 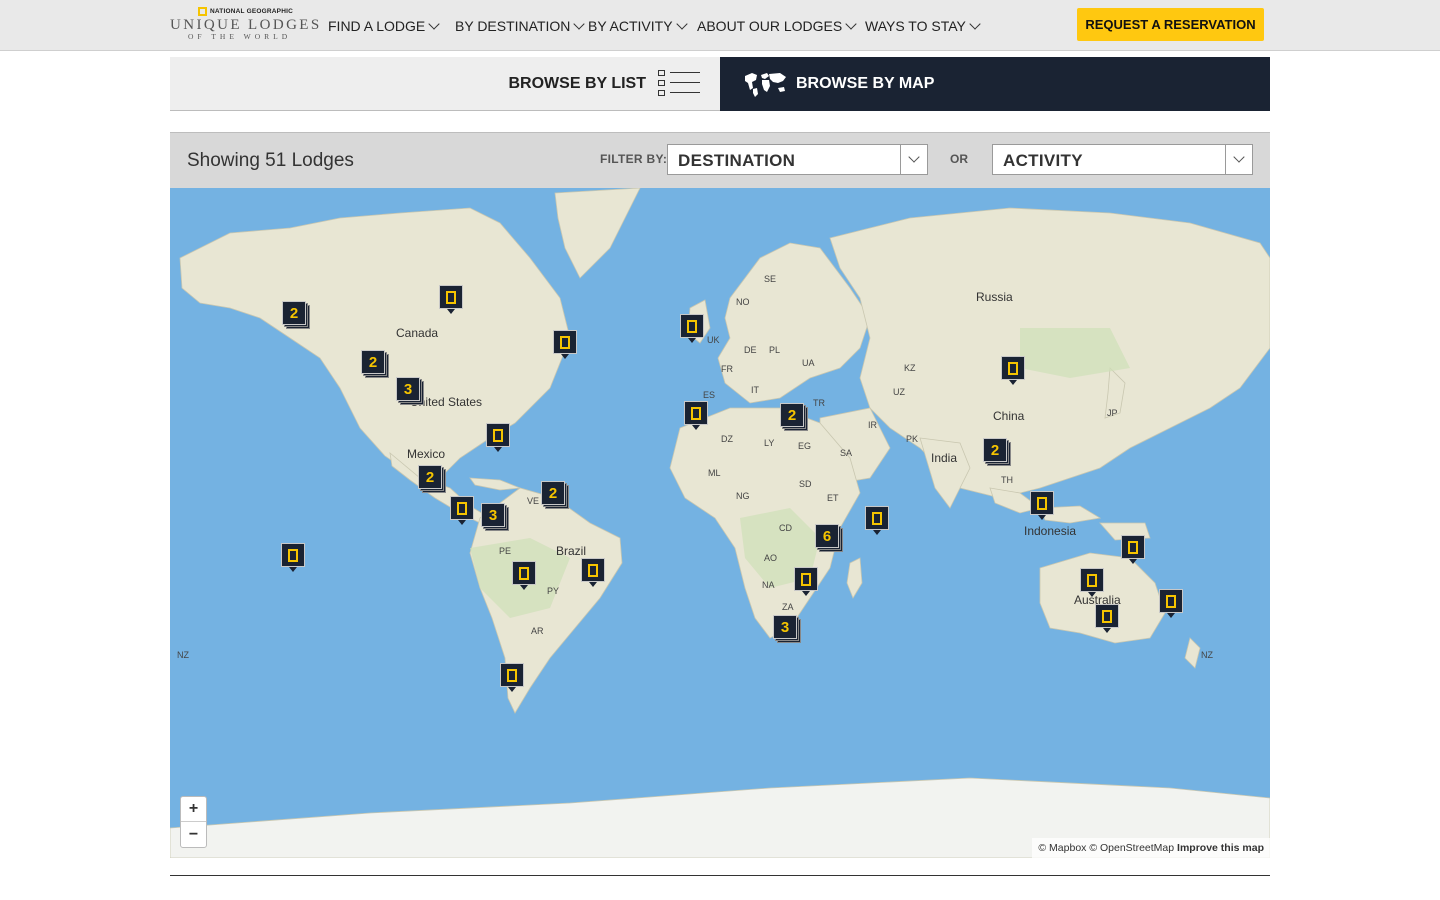 What do you see at coordinates (727, 369) in the screenshot?
I see `map-label-fr: FR` at bounding box center [727, 369].